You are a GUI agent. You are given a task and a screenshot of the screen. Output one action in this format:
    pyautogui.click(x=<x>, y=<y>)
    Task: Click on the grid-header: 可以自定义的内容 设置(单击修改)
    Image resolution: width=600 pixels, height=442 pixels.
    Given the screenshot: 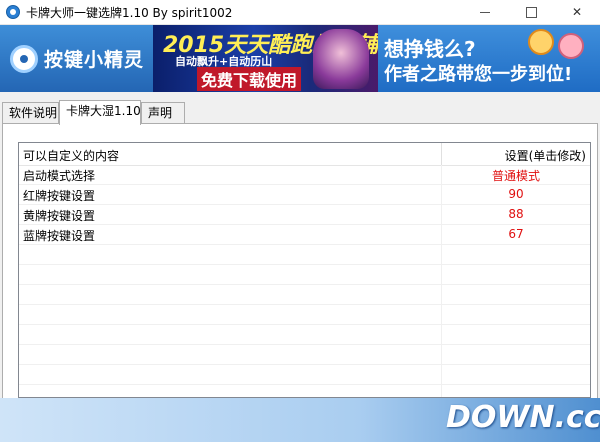 What is the action you would take?
    pyautogui.click(x=304, y=154)
    